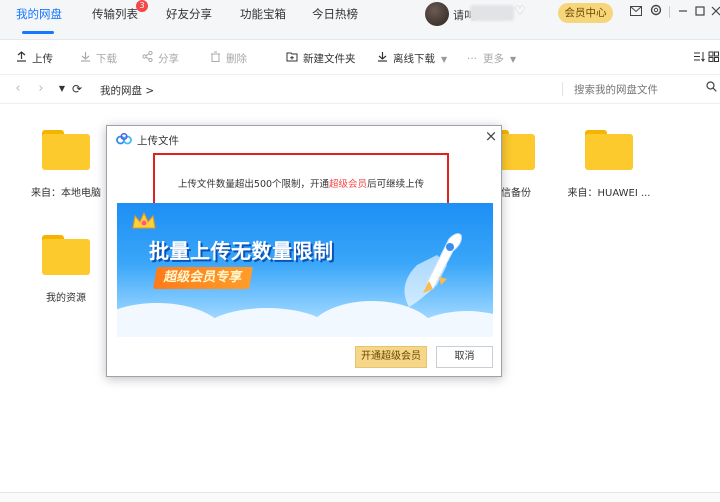  I want to click on avatar, so click(437, 14).